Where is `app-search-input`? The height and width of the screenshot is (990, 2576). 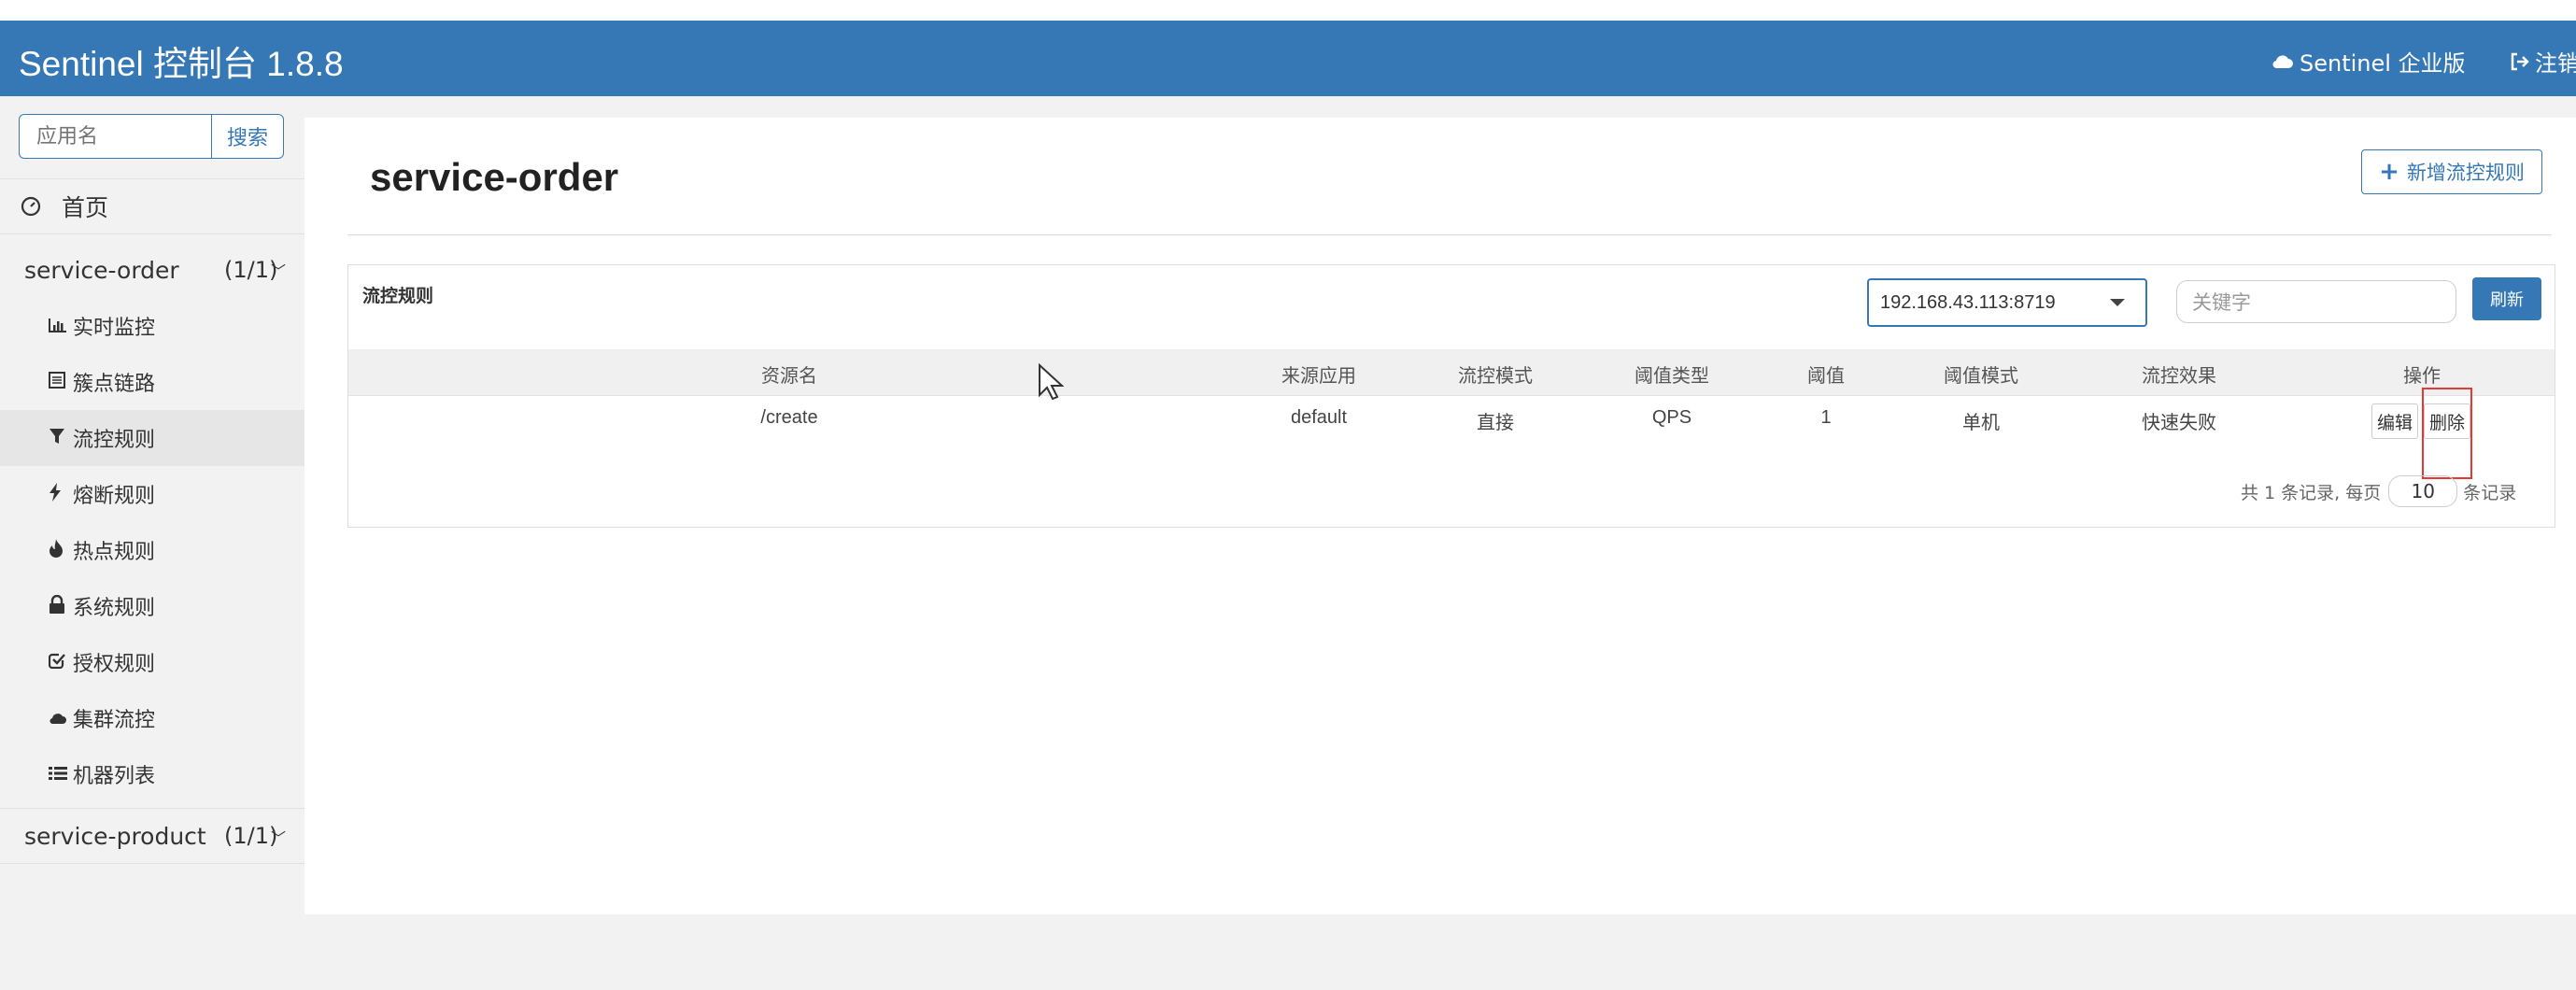 app-search-input is located at coordinates (115, 136).